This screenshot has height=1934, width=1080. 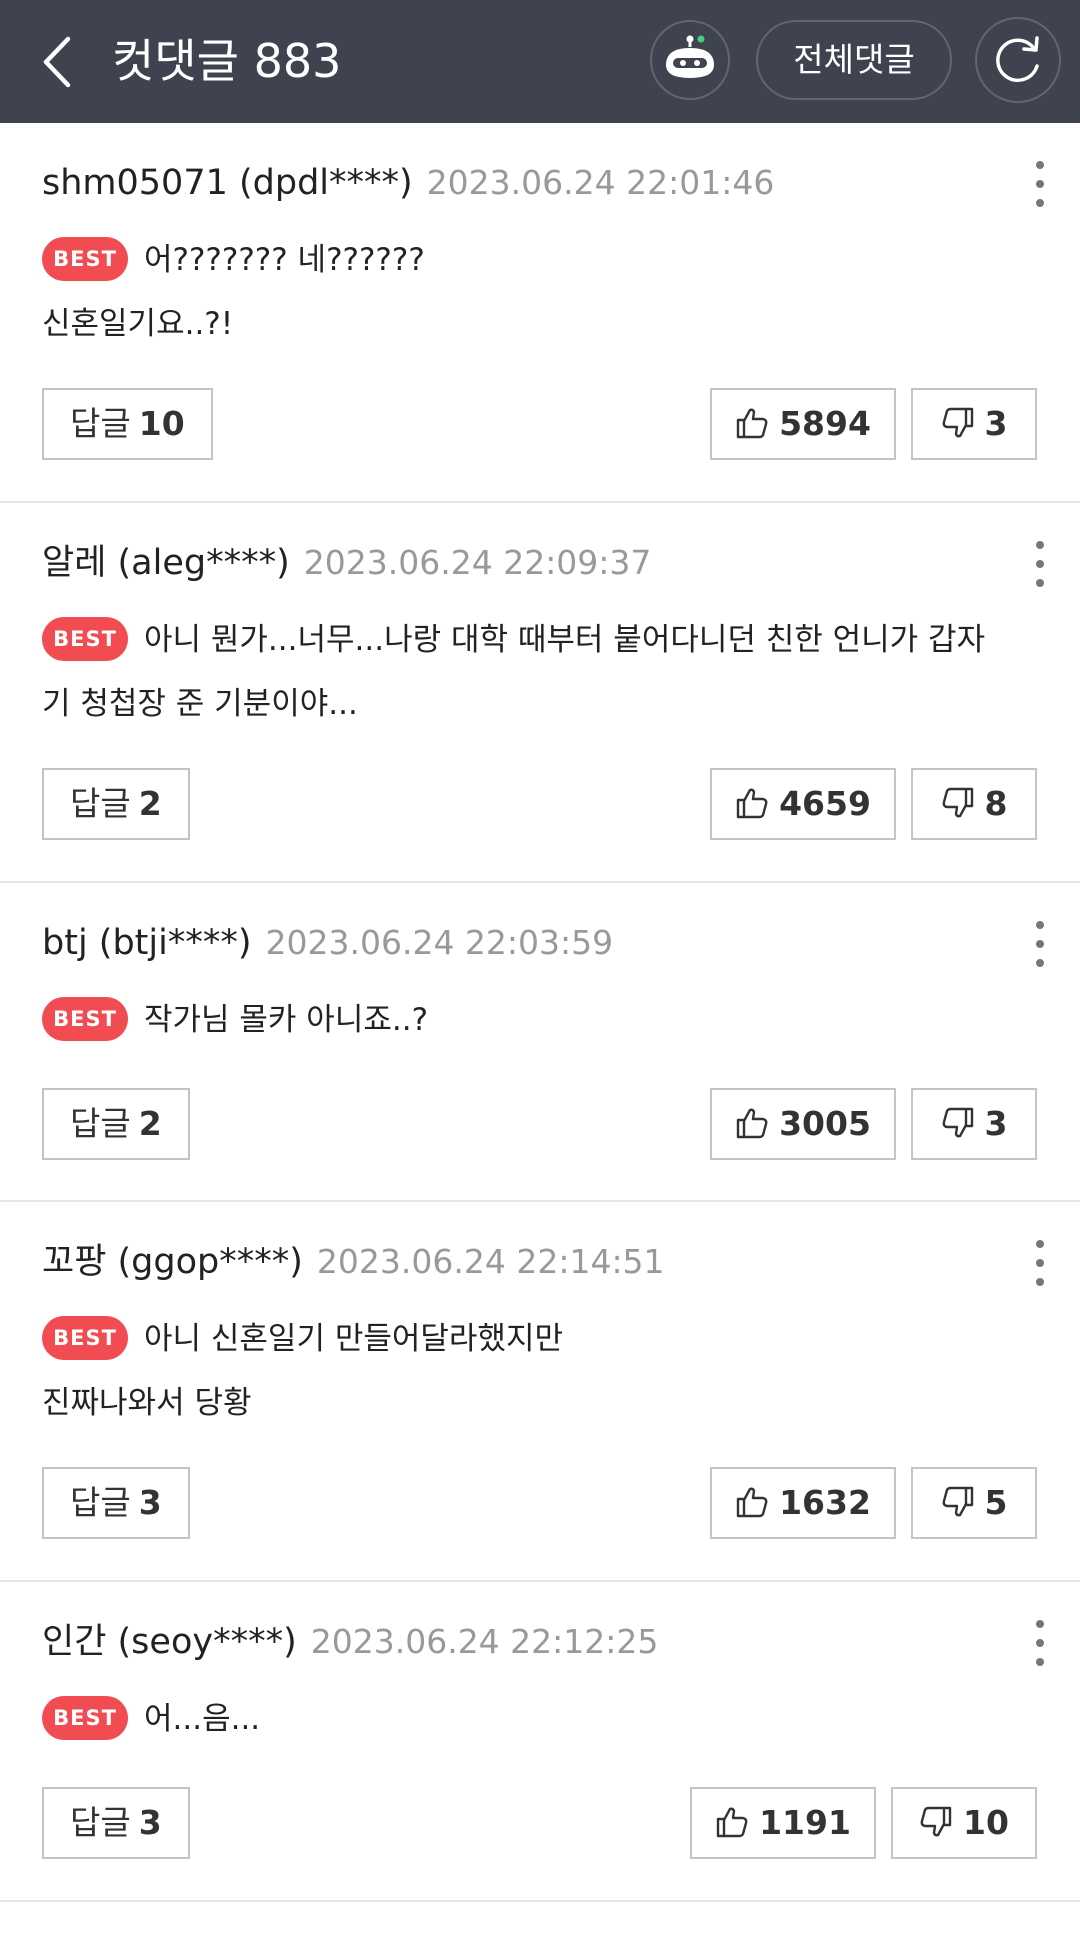 I want to click on comment-author: 알레 (aleg****), so click(x=166, y=563).